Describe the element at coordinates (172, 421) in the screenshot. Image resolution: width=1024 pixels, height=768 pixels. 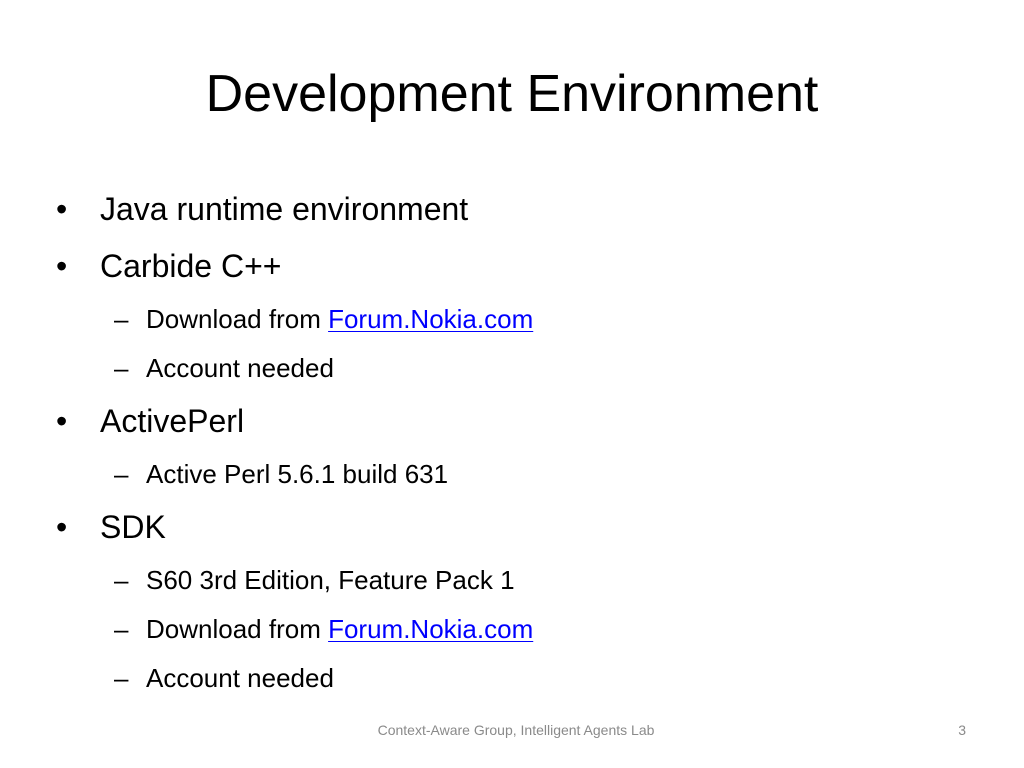
I see `bullet-text: ActivePerl` at that location.